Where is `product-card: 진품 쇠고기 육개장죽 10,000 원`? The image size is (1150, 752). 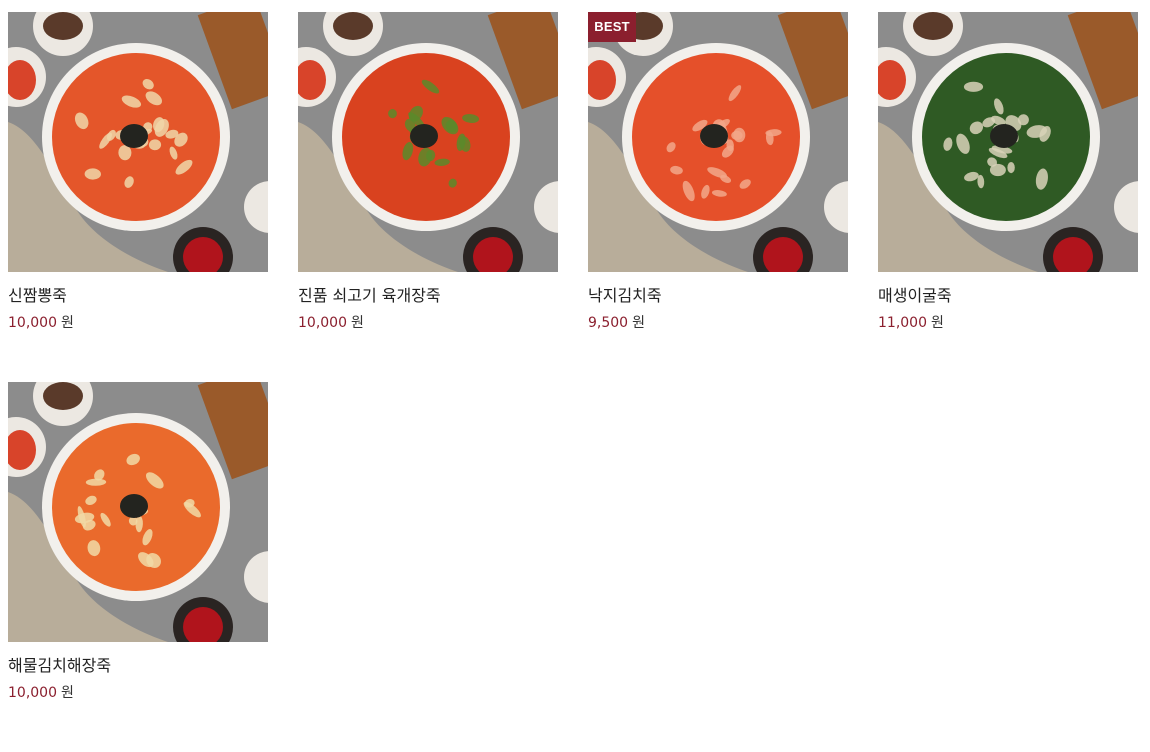 product-card: 진품 쇠고기 육개장죽 10,000 원 is located at coordinates (428, 197).